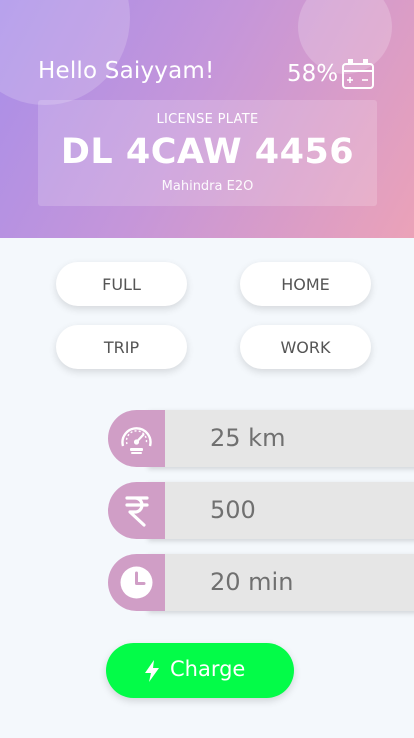 The height and width of the screenshot is (738, 414). I want to click on distance-icon-box, so click(136, 438).